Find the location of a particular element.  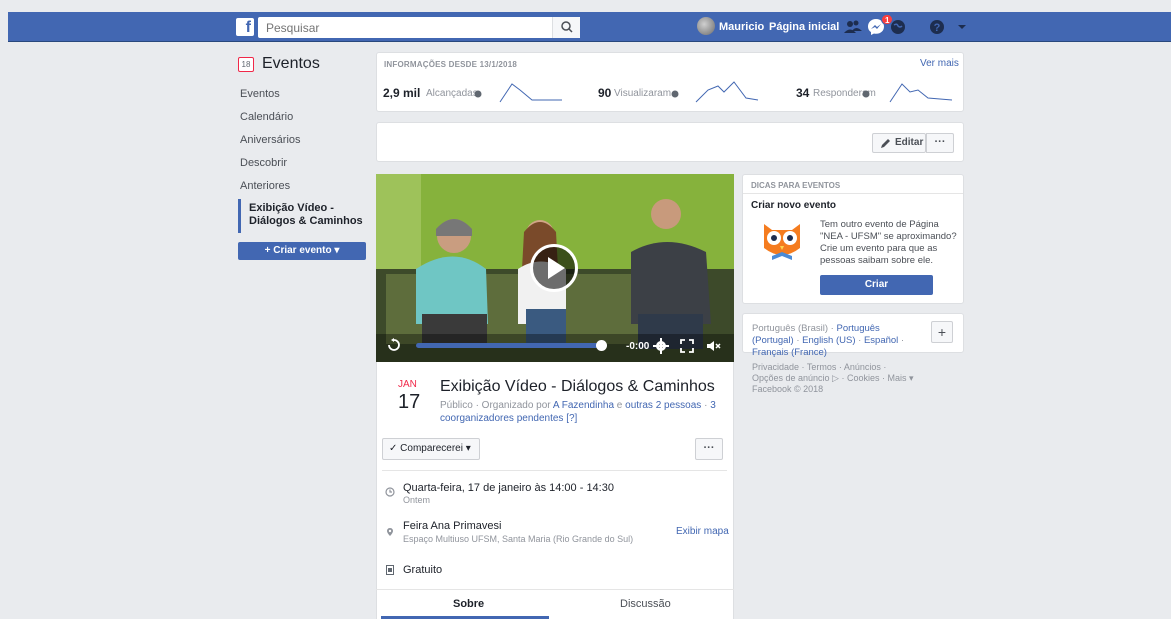

sidebar-item-aniversarios: Aniversários is located at coordinates (270, 140).